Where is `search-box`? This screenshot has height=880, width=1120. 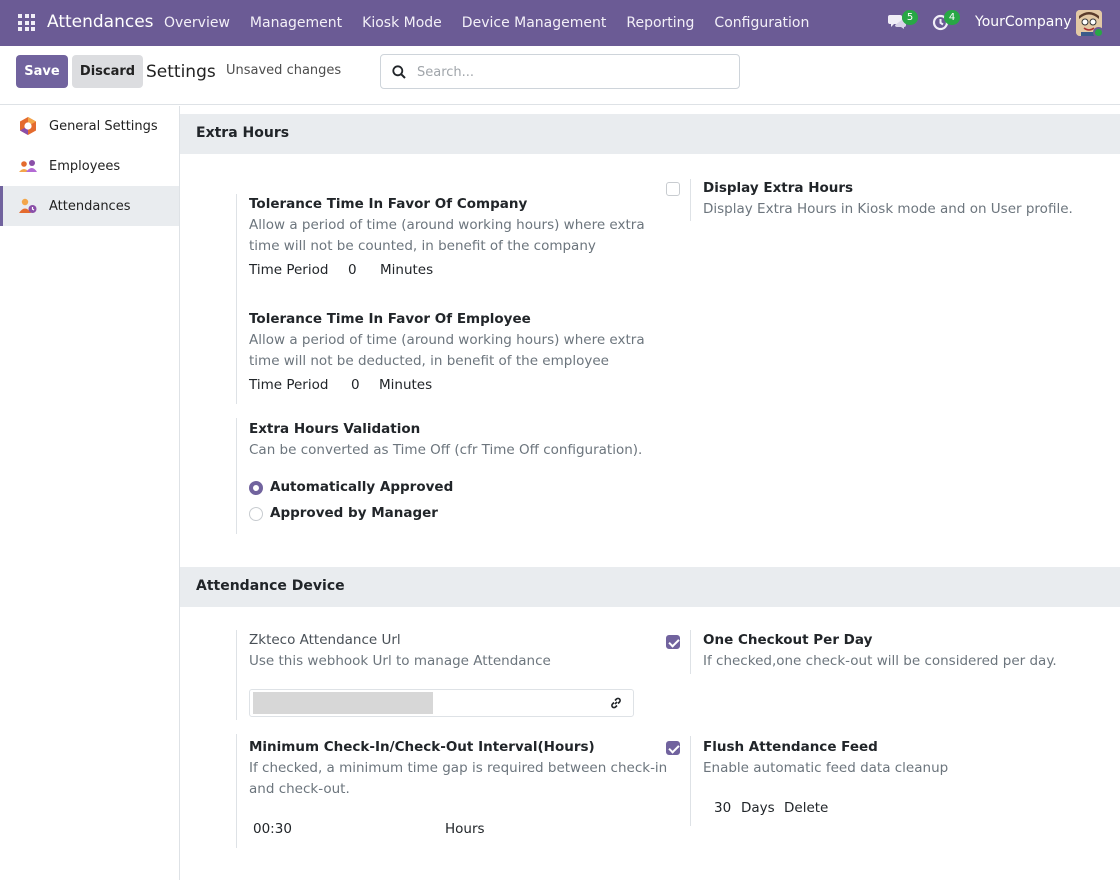 search-box is located at coordinates (560, 71).